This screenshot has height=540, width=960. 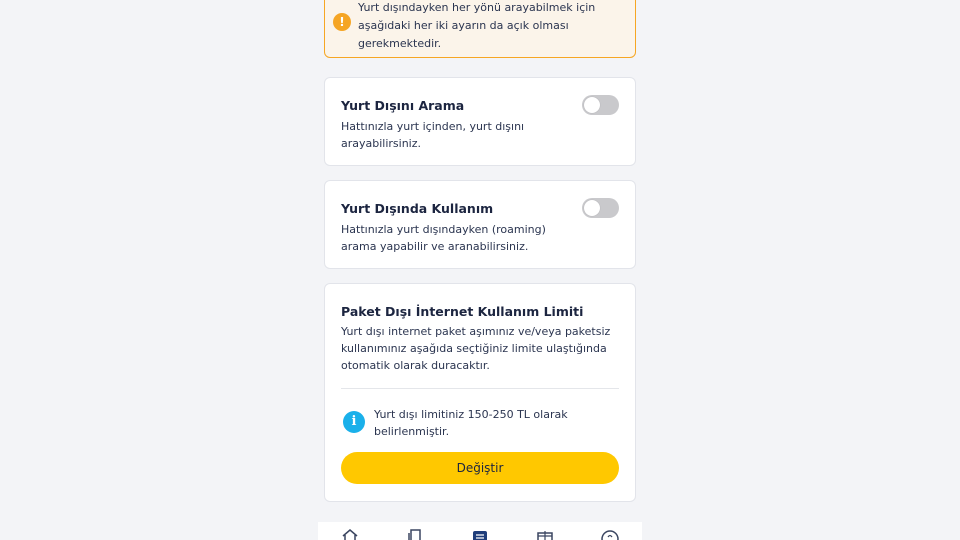 I want to click on help-icon, so click(x=610, y=534).